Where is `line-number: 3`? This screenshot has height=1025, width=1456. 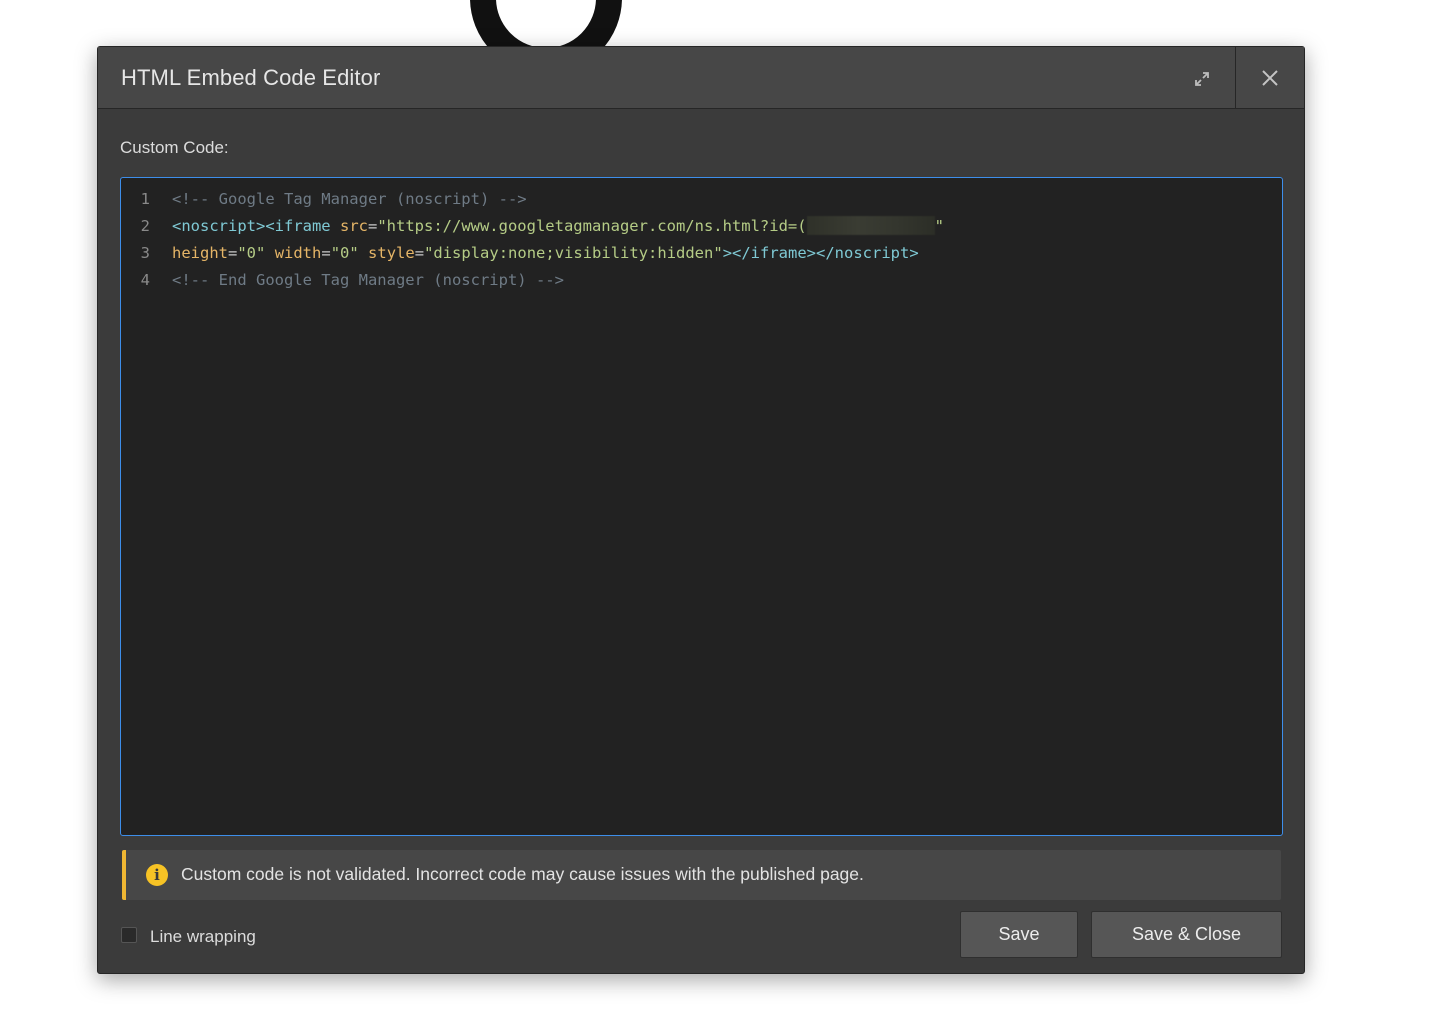
line-number: 3 is located at coordinates (145, 253).